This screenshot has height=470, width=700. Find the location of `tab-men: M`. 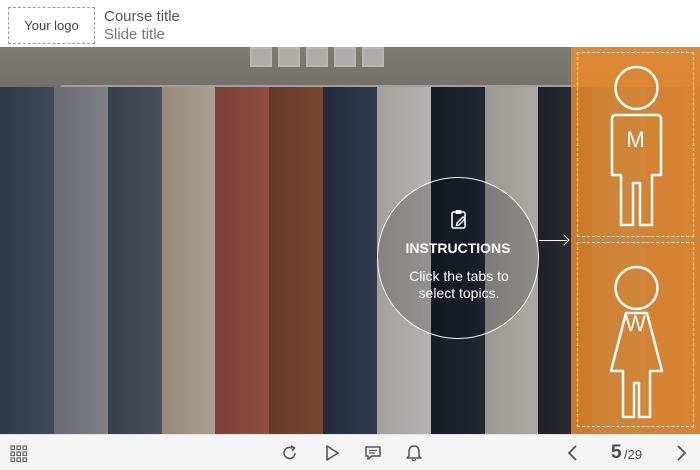

tab-men: M is located at coordinates (635, 144).